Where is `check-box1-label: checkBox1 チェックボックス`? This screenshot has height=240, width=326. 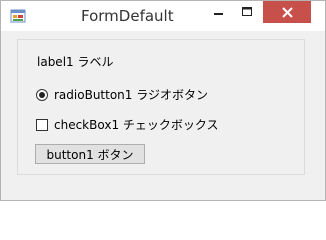 check-box1-label: checkBox1 チェックボックス is located at coordinates (136, 124).